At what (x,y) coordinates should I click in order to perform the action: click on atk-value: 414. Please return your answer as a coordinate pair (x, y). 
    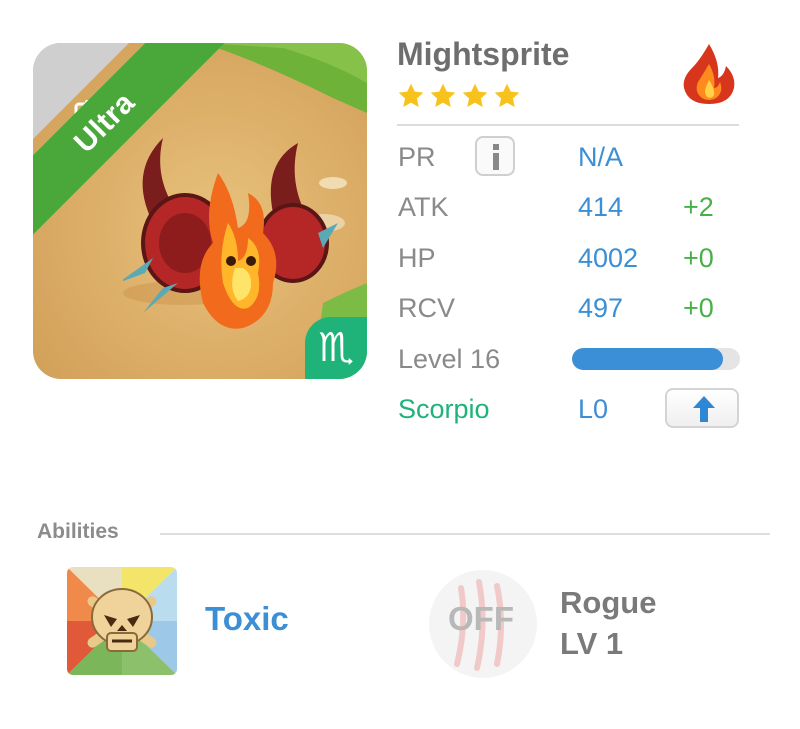
    Looking at the image, I should click on (601, 207).